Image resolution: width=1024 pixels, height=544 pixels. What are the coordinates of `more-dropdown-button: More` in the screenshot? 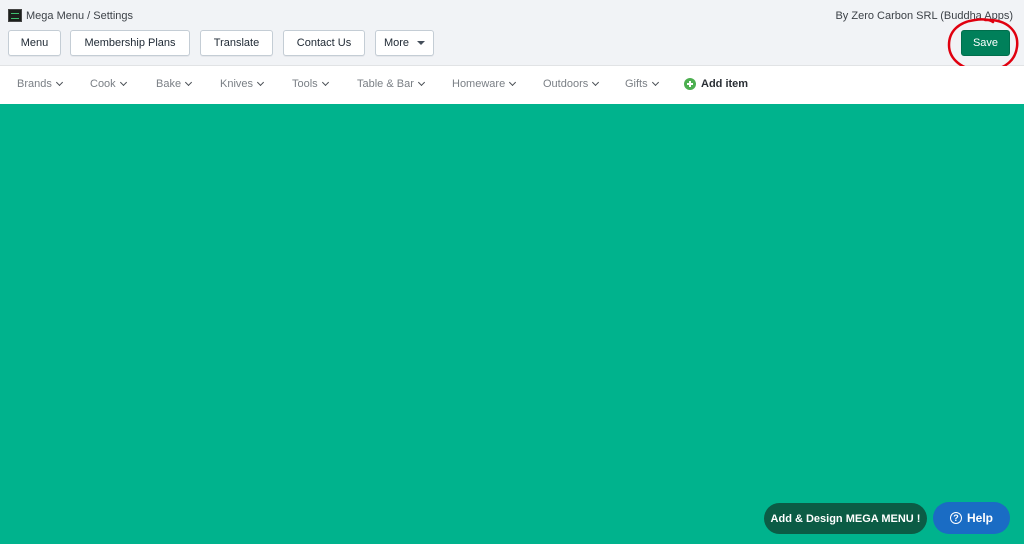 It's located at (404, 43).